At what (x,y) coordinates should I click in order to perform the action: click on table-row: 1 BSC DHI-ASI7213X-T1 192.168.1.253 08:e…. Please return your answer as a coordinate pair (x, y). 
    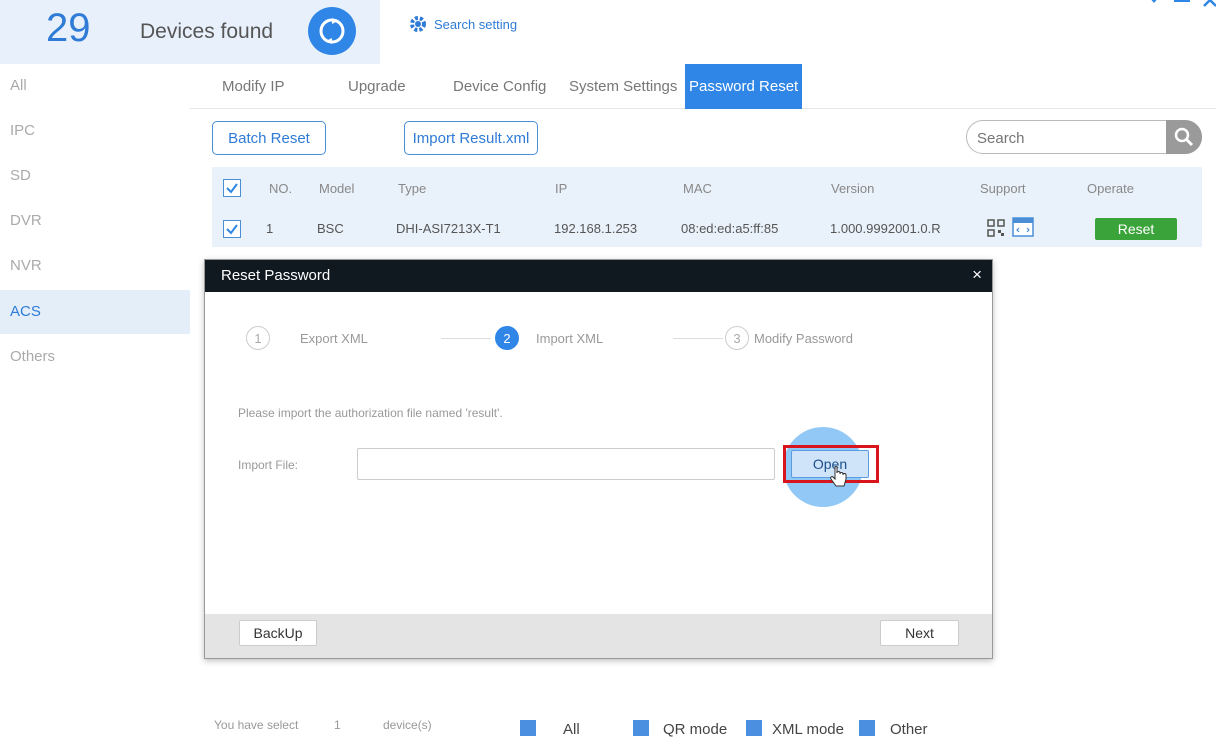
    Looking at the image, I should click on (707, 229).